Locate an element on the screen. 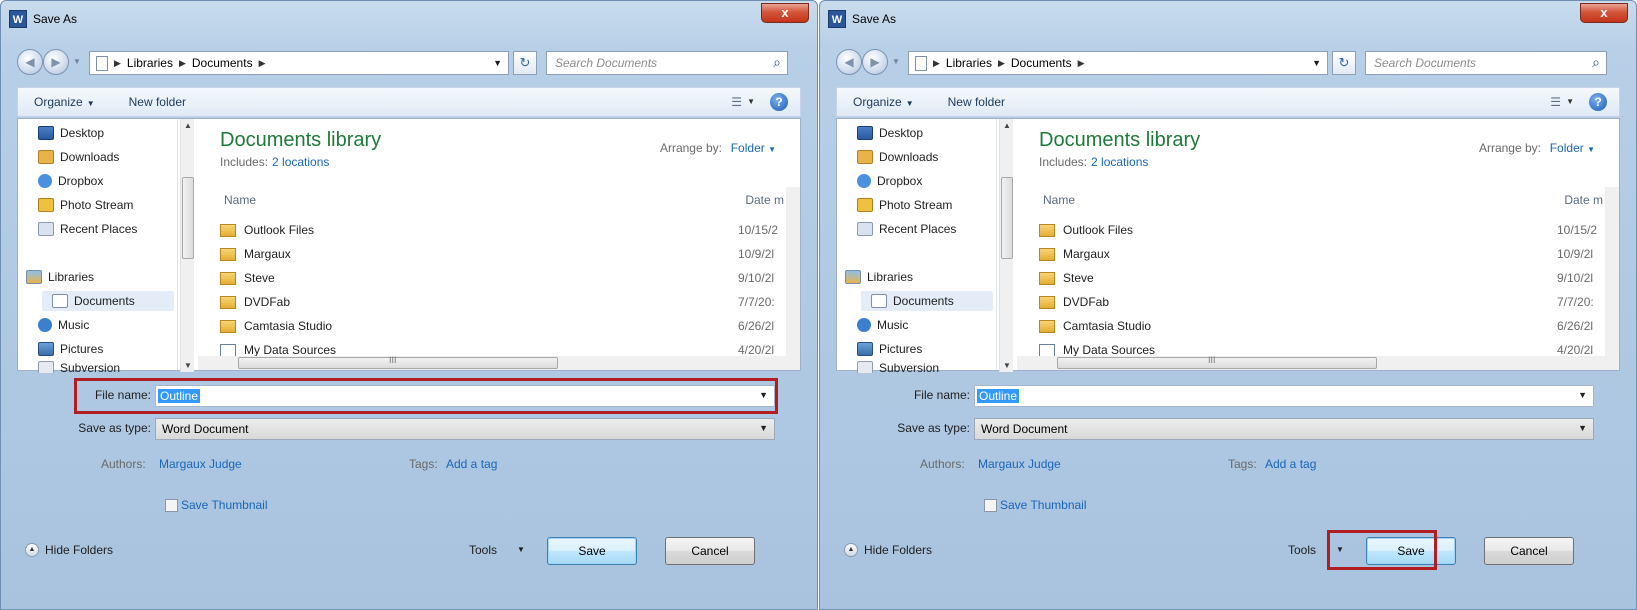 The image size is (1637, 610). nav-item-libraries: Libraries is located at coordinates (60, 277).